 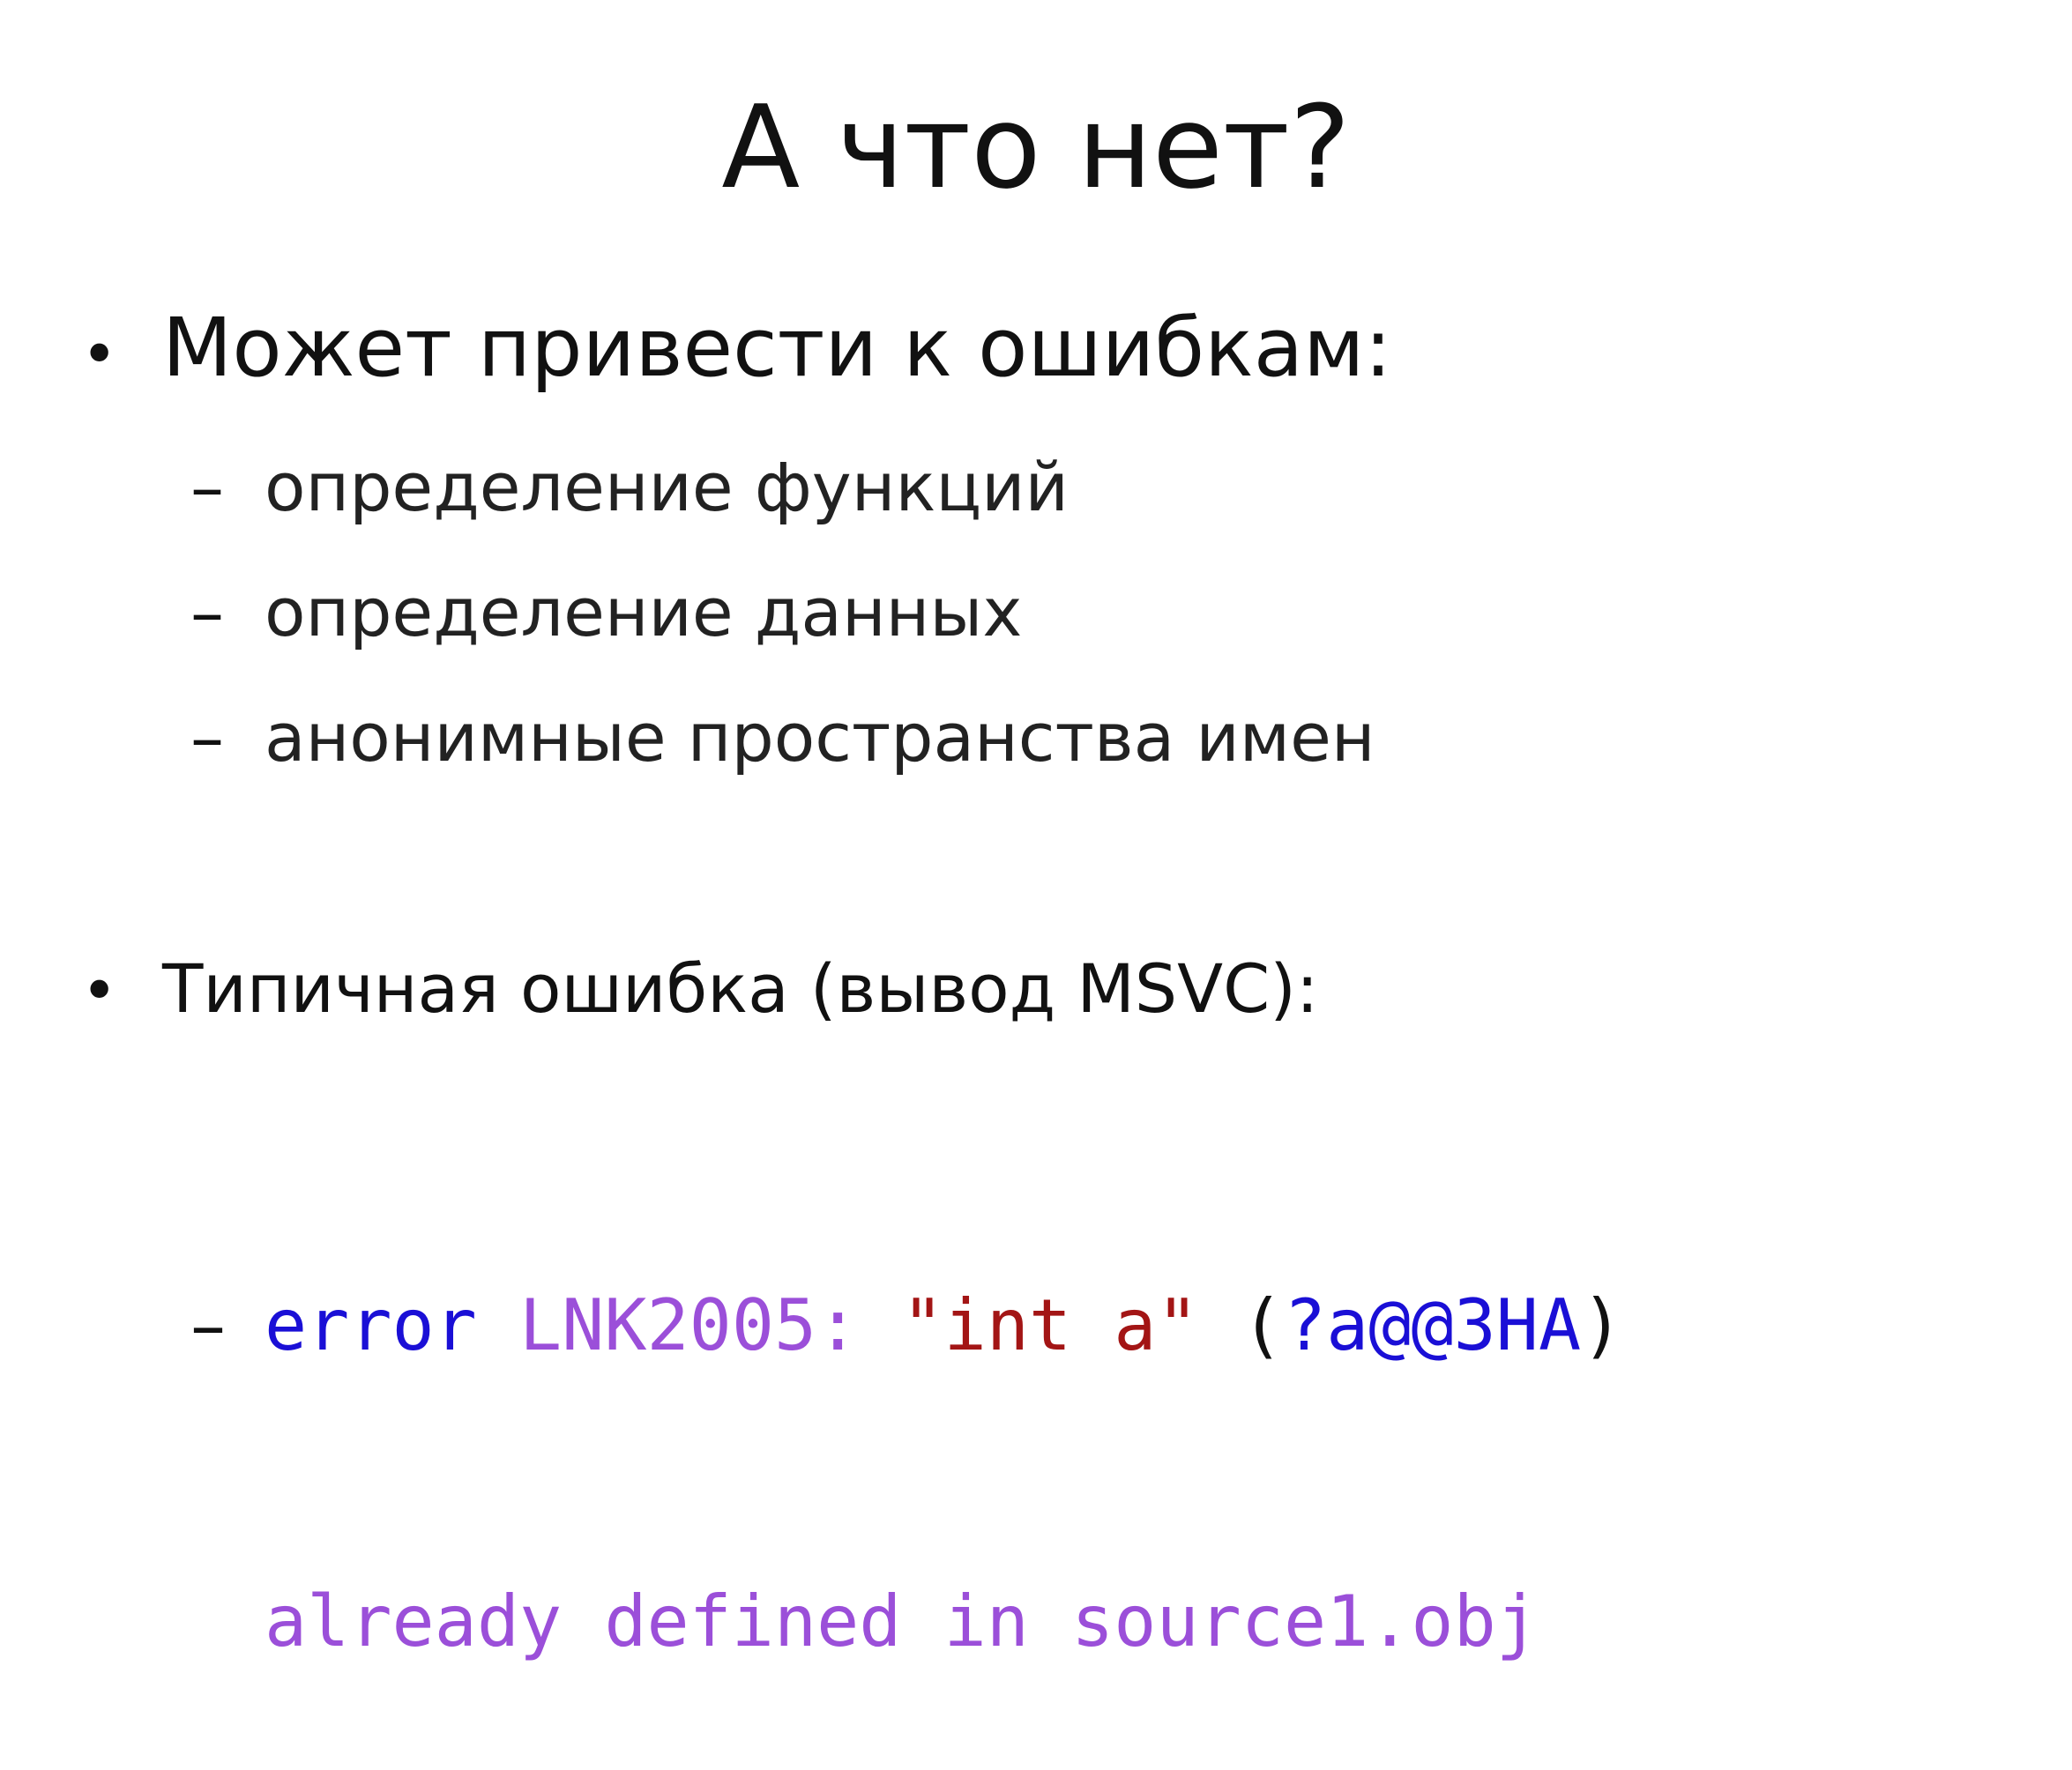 I want to click on subitem-data-definition: – определение данных, so click(x=606, y=613).